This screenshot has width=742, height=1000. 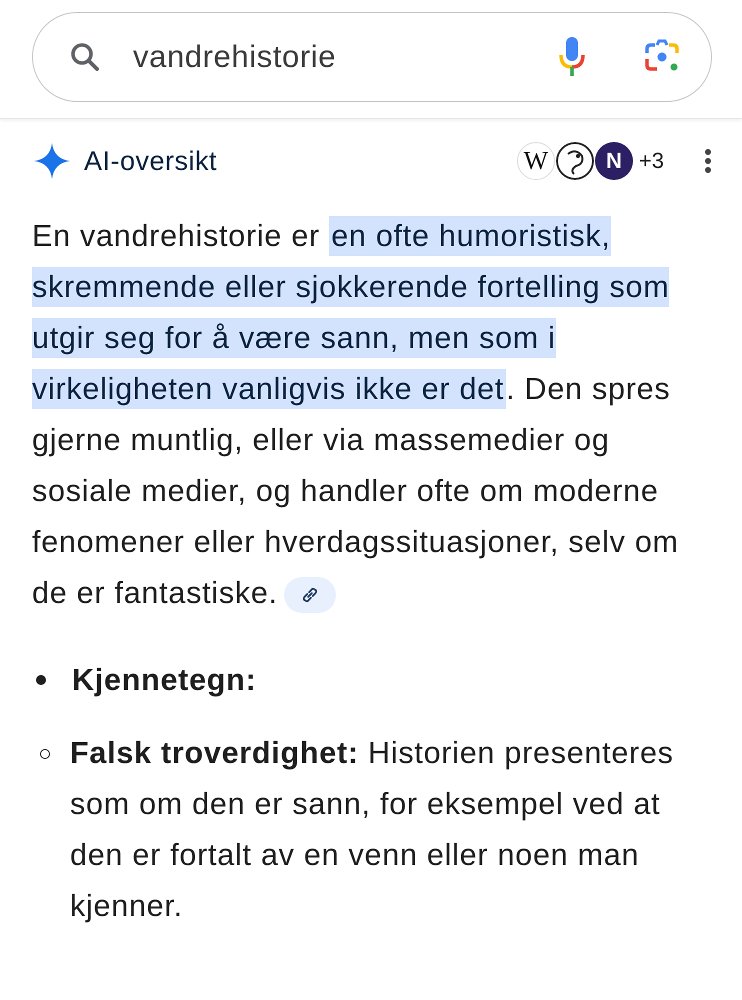 I want to click on overview-title: AI-oversikt, so click(x=151, y=161).